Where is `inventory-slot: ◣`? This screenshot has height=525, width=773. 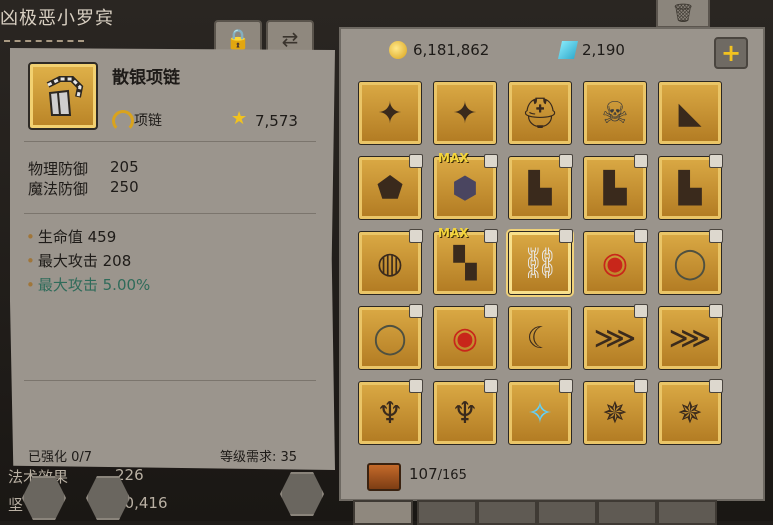 inventory-slot: ◣ is located at coordinates (690, 113).